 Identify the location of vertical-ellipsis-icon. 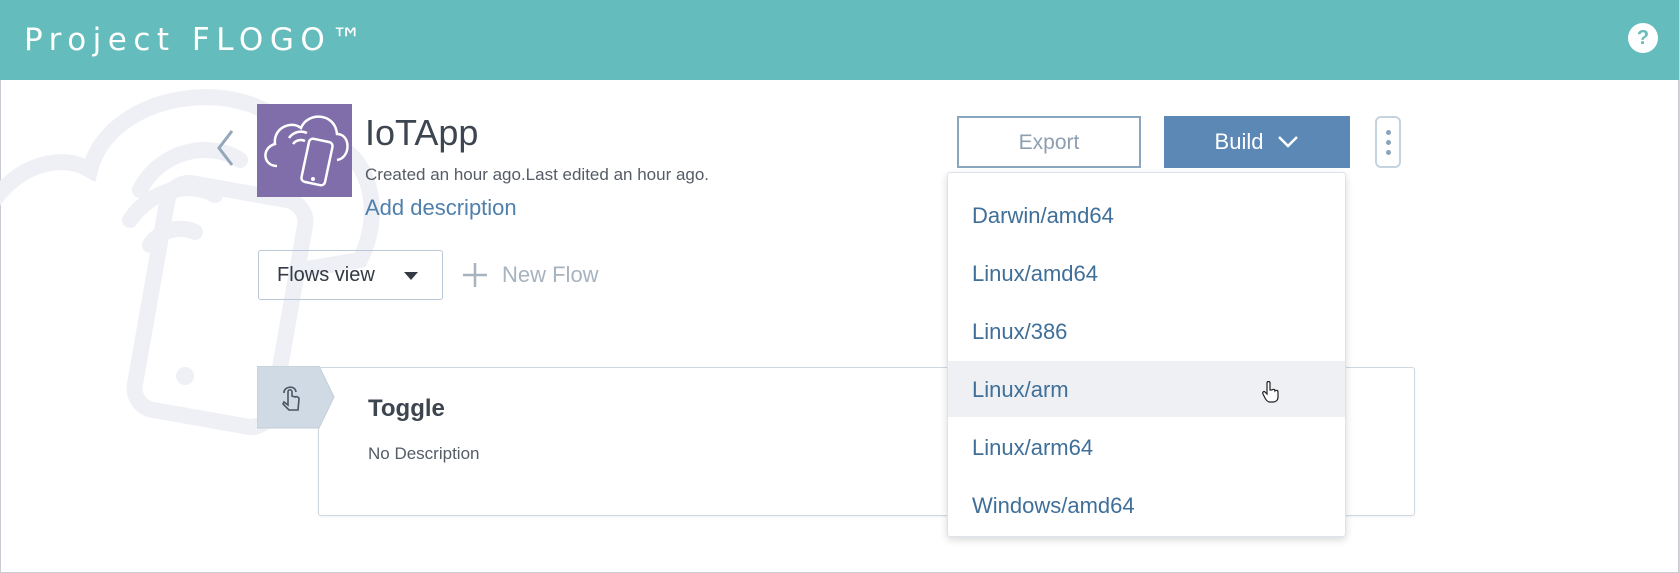
(1388, 132).